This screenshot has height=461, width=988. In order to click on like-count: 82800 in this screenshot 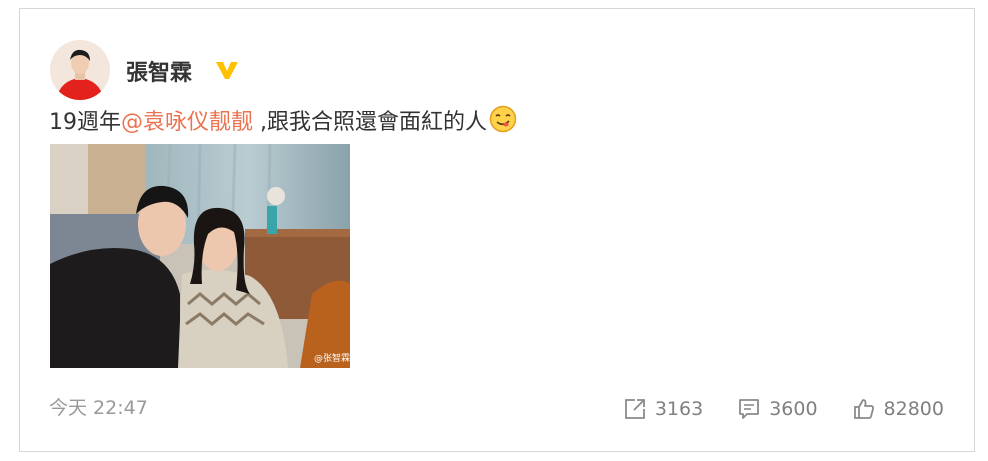, I will do `click(913, 409)`.